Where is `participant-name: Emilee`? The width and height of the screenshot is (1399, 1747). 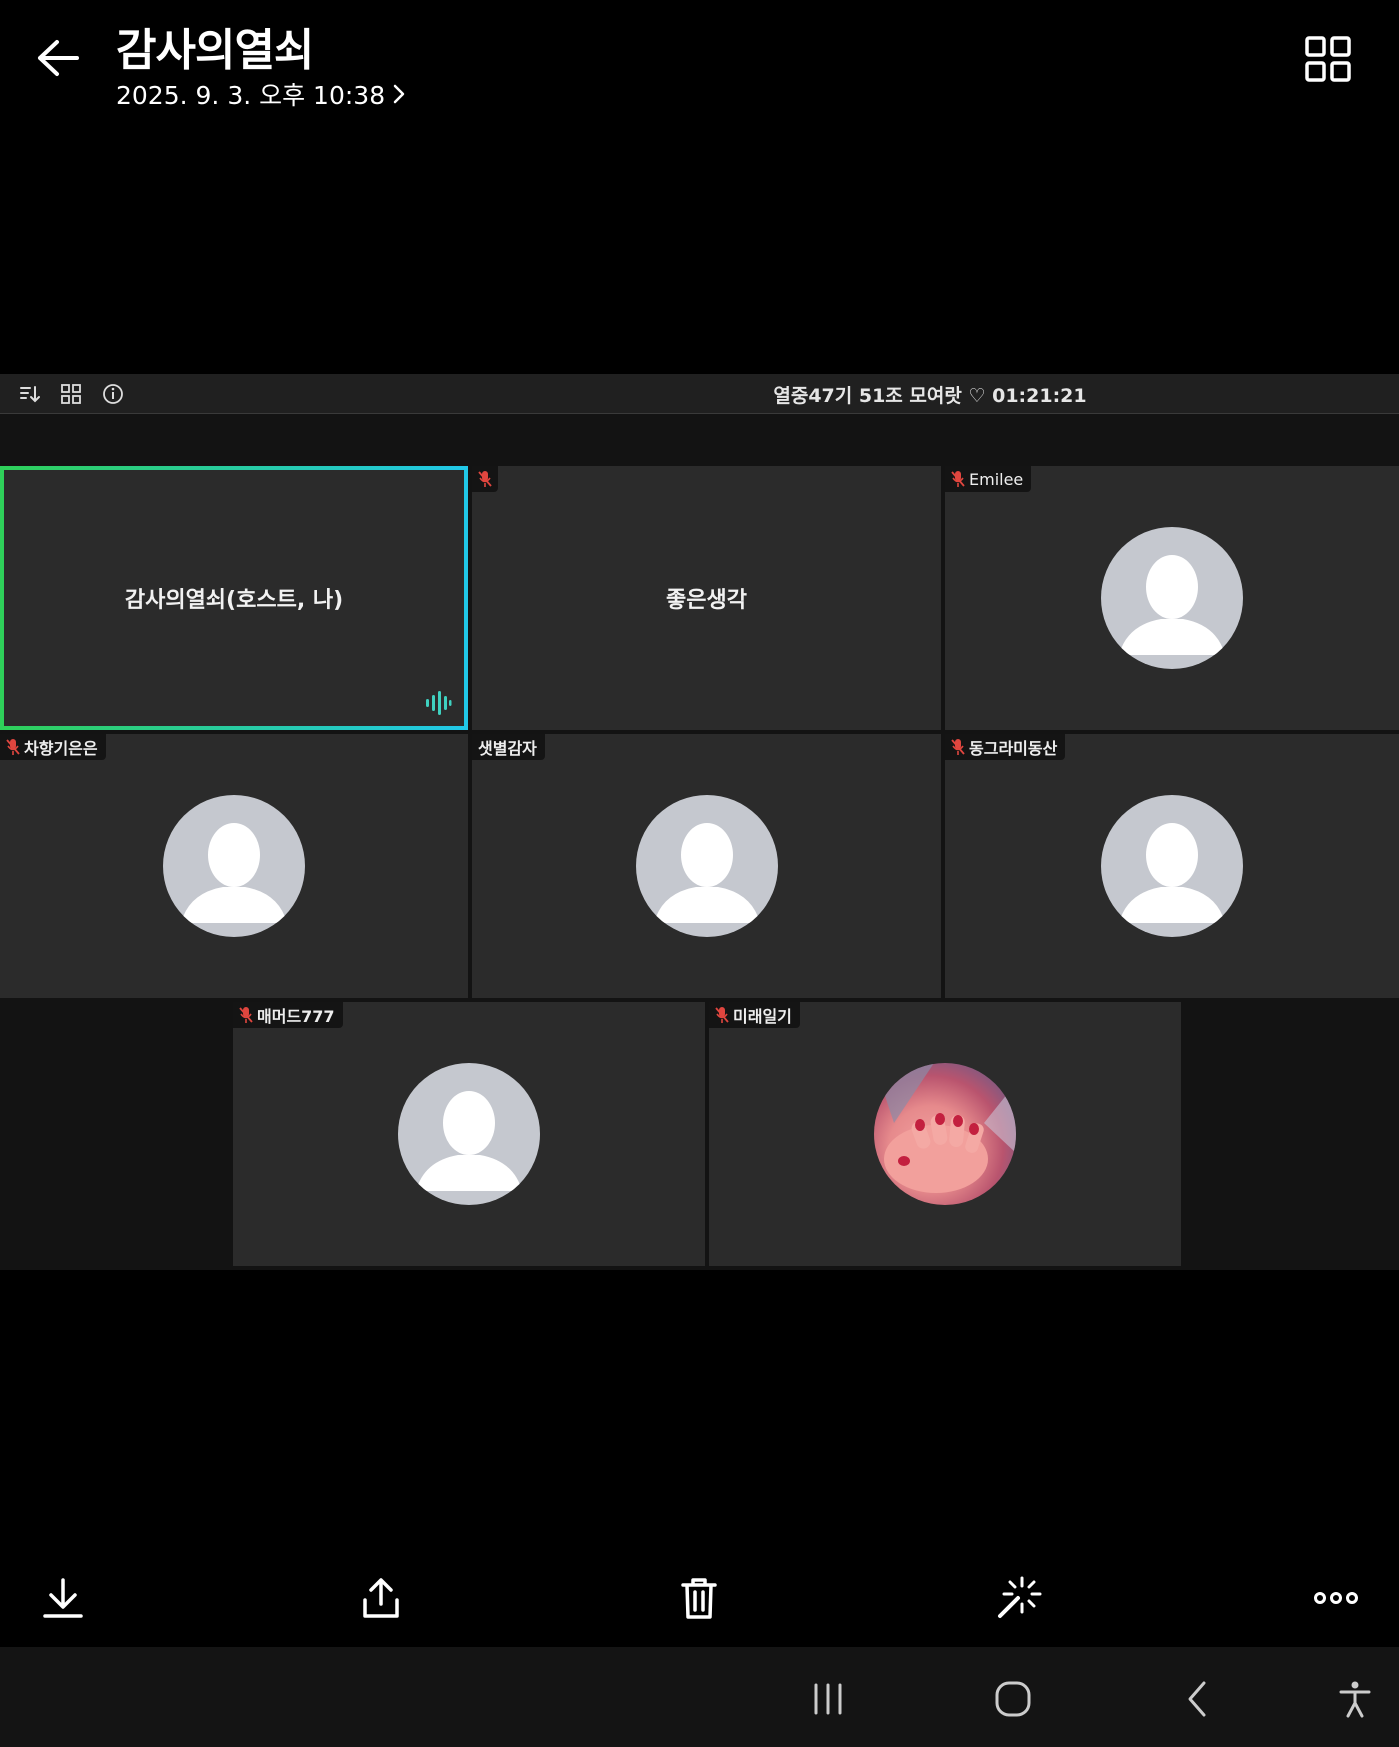 participant-name: Emilee is located at coordinates (996, 479).